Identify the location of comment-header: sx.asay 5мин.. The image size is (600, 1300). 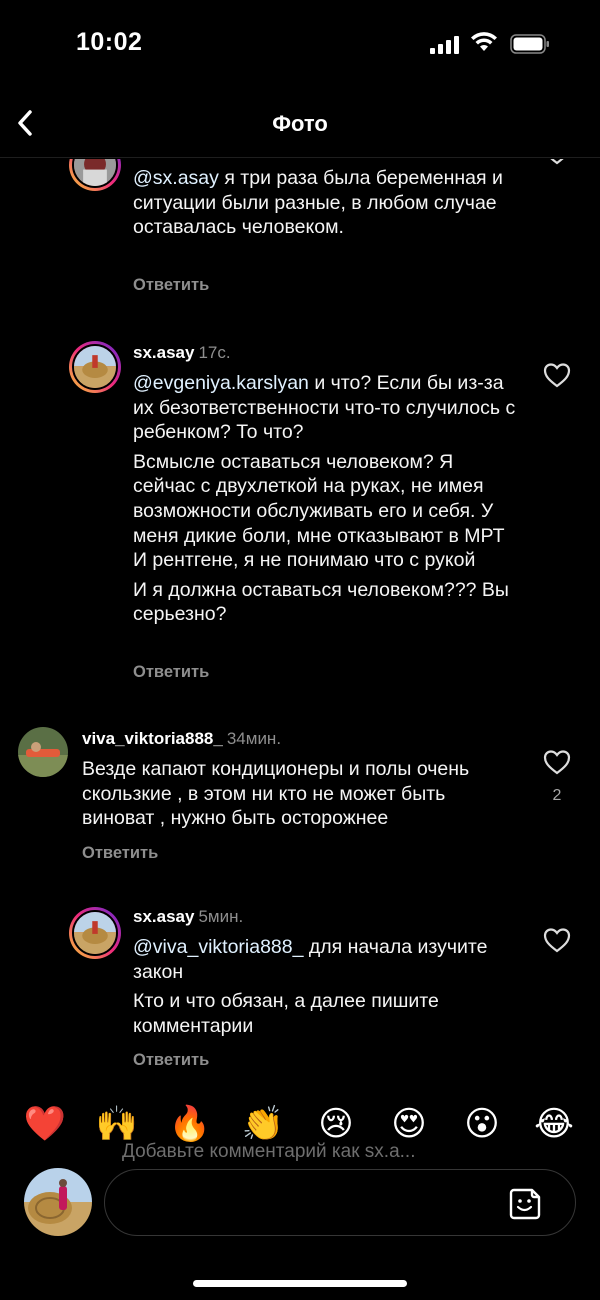
(188, 917).